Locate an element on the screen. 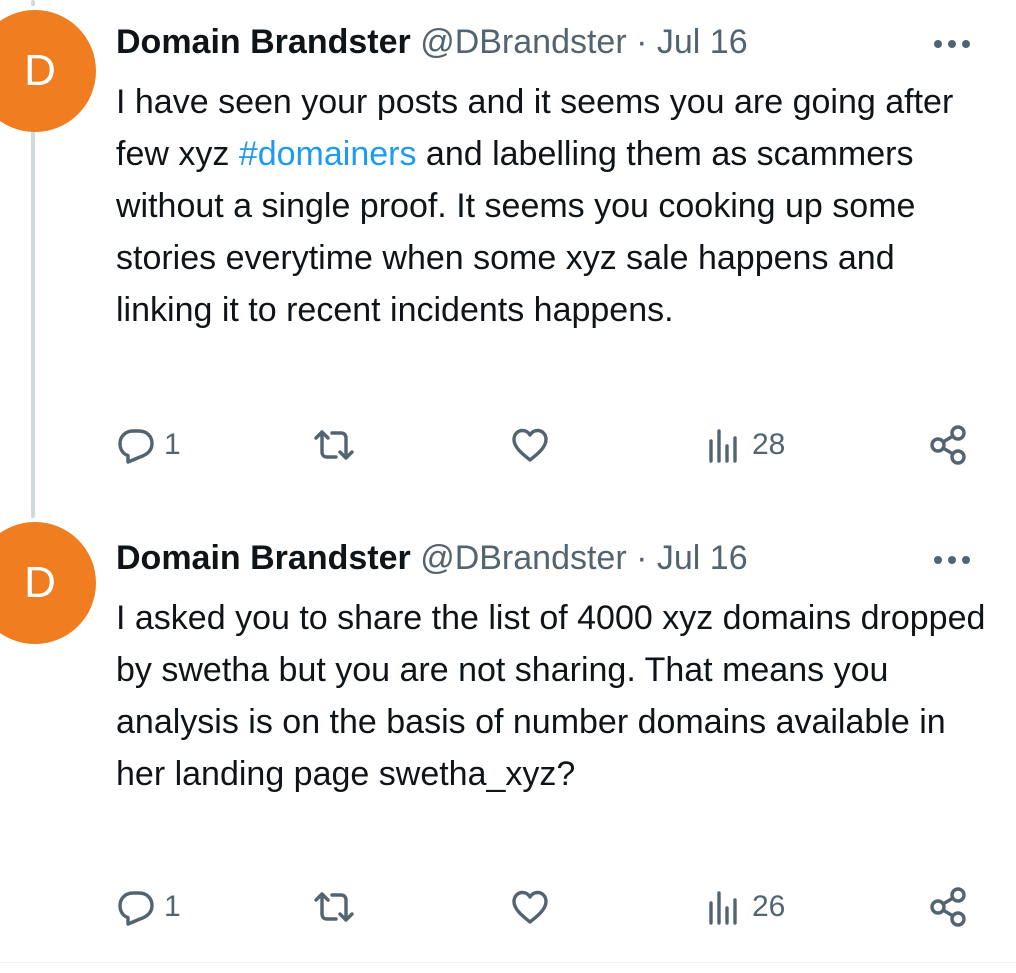  tweet-actions: 1 26 is located at coordinates (546, 907).